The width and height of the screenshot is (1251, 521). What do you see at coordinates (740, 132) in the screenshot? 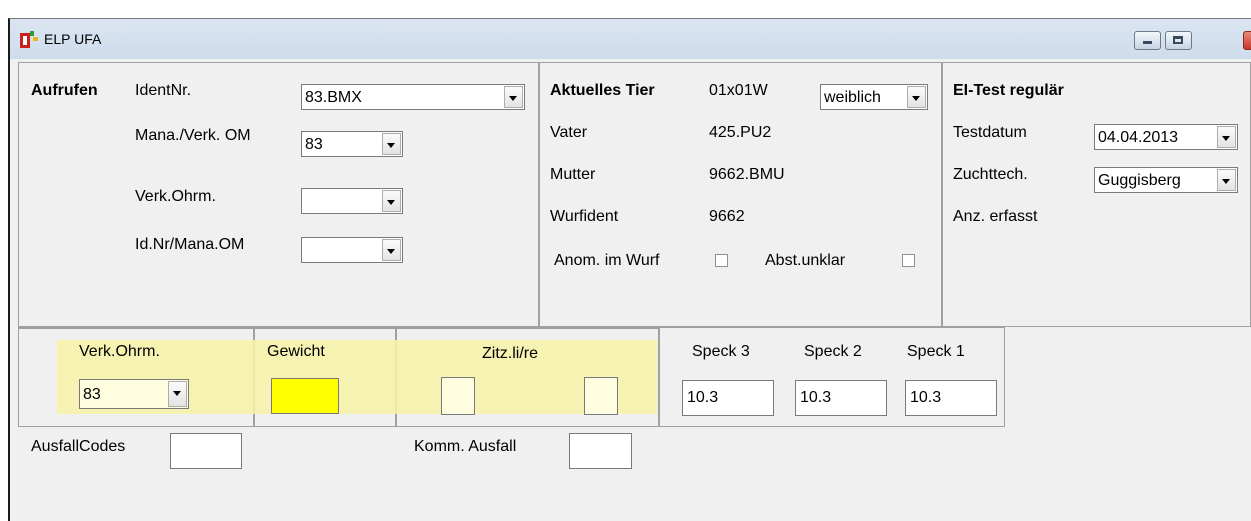
I see `vater-value: 425.PU2` at bounding box center [740, 132].